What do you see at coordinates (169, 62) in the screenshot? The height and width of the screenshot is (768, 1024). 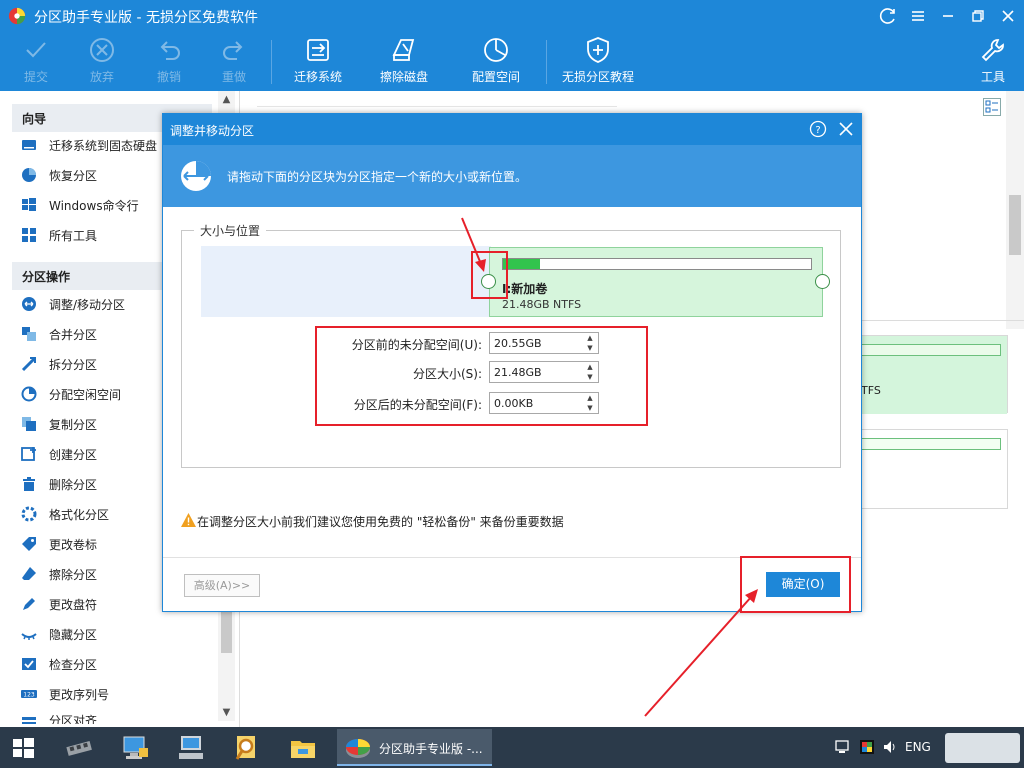 I see `undo-button: 撤销` at bounding box center [169, 62].